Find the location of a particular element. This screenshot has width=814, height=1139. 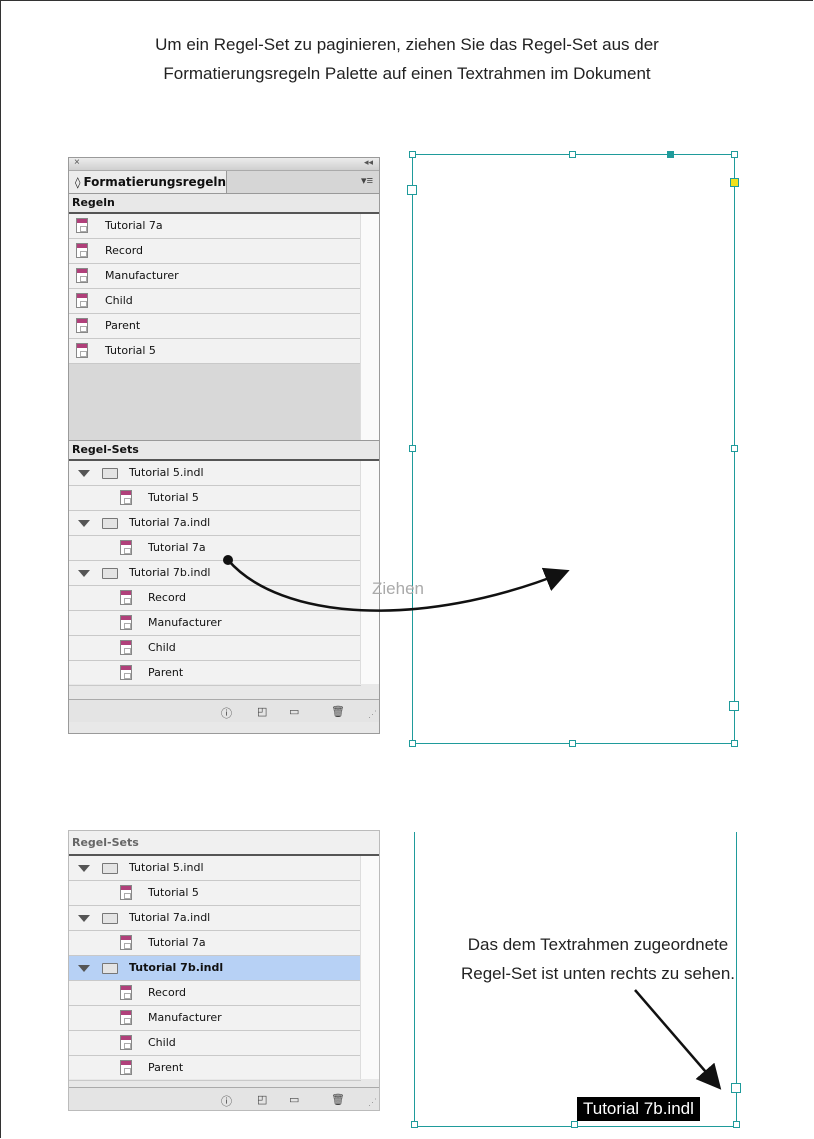

drag-arrow is located at coordinates (398, 585).